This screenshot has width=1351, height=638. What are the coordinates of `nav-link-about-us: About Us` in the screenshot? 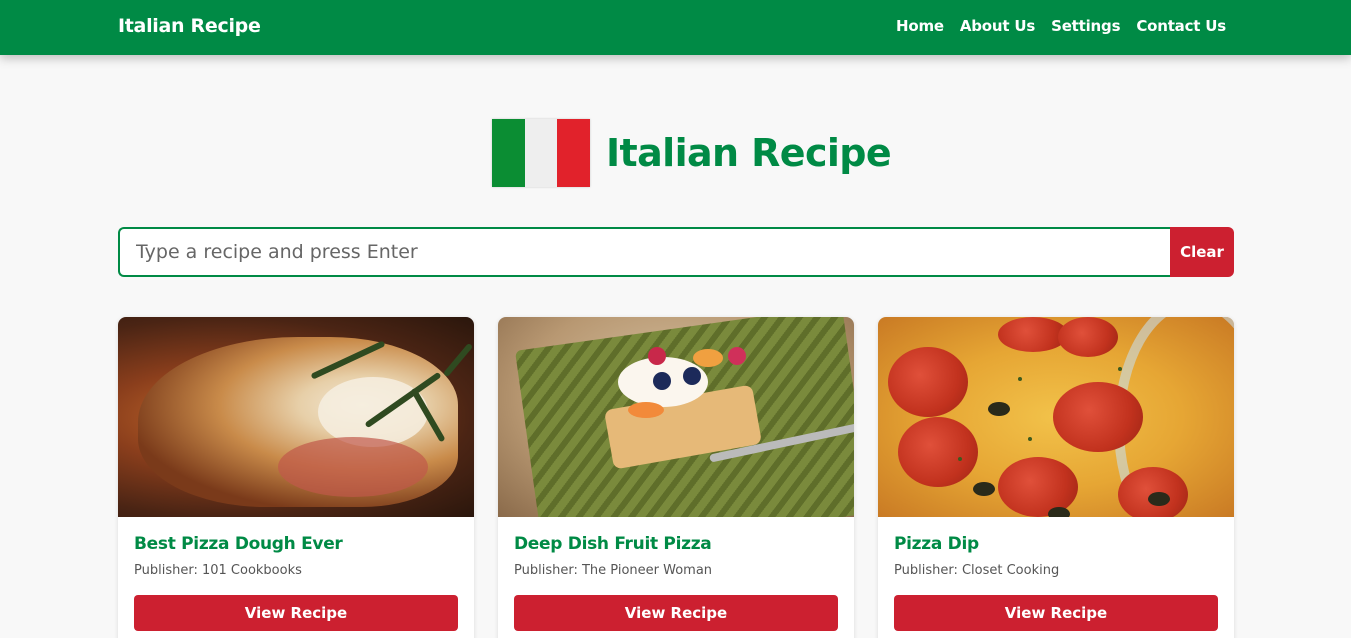 It's located at (997, 26).